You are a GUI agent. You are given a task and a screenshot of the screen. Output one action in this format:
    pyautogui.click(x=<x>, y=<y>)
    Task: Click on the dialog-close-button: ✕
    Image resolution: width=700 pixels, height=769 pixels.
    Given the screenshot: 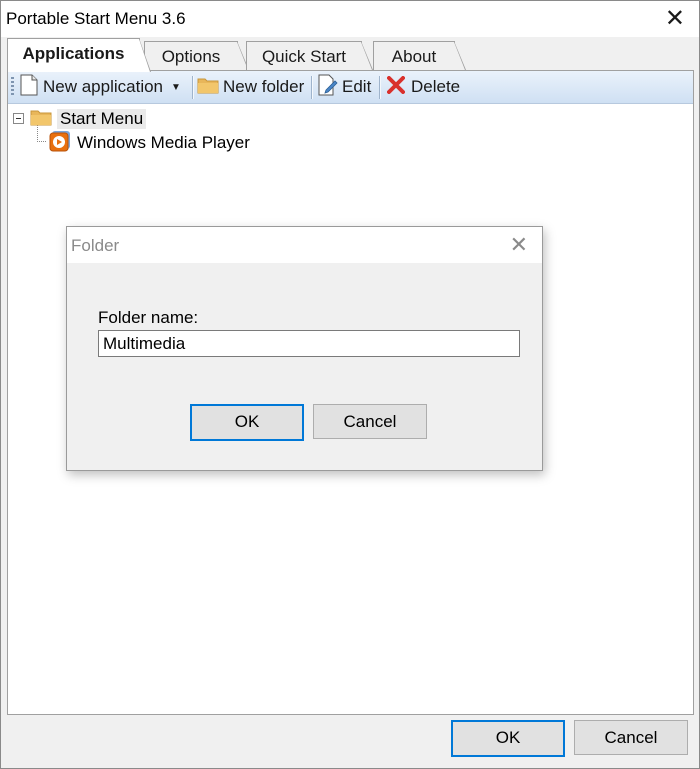 What is the action you would take?
    pyautogui.click(x=519, y=245)
    